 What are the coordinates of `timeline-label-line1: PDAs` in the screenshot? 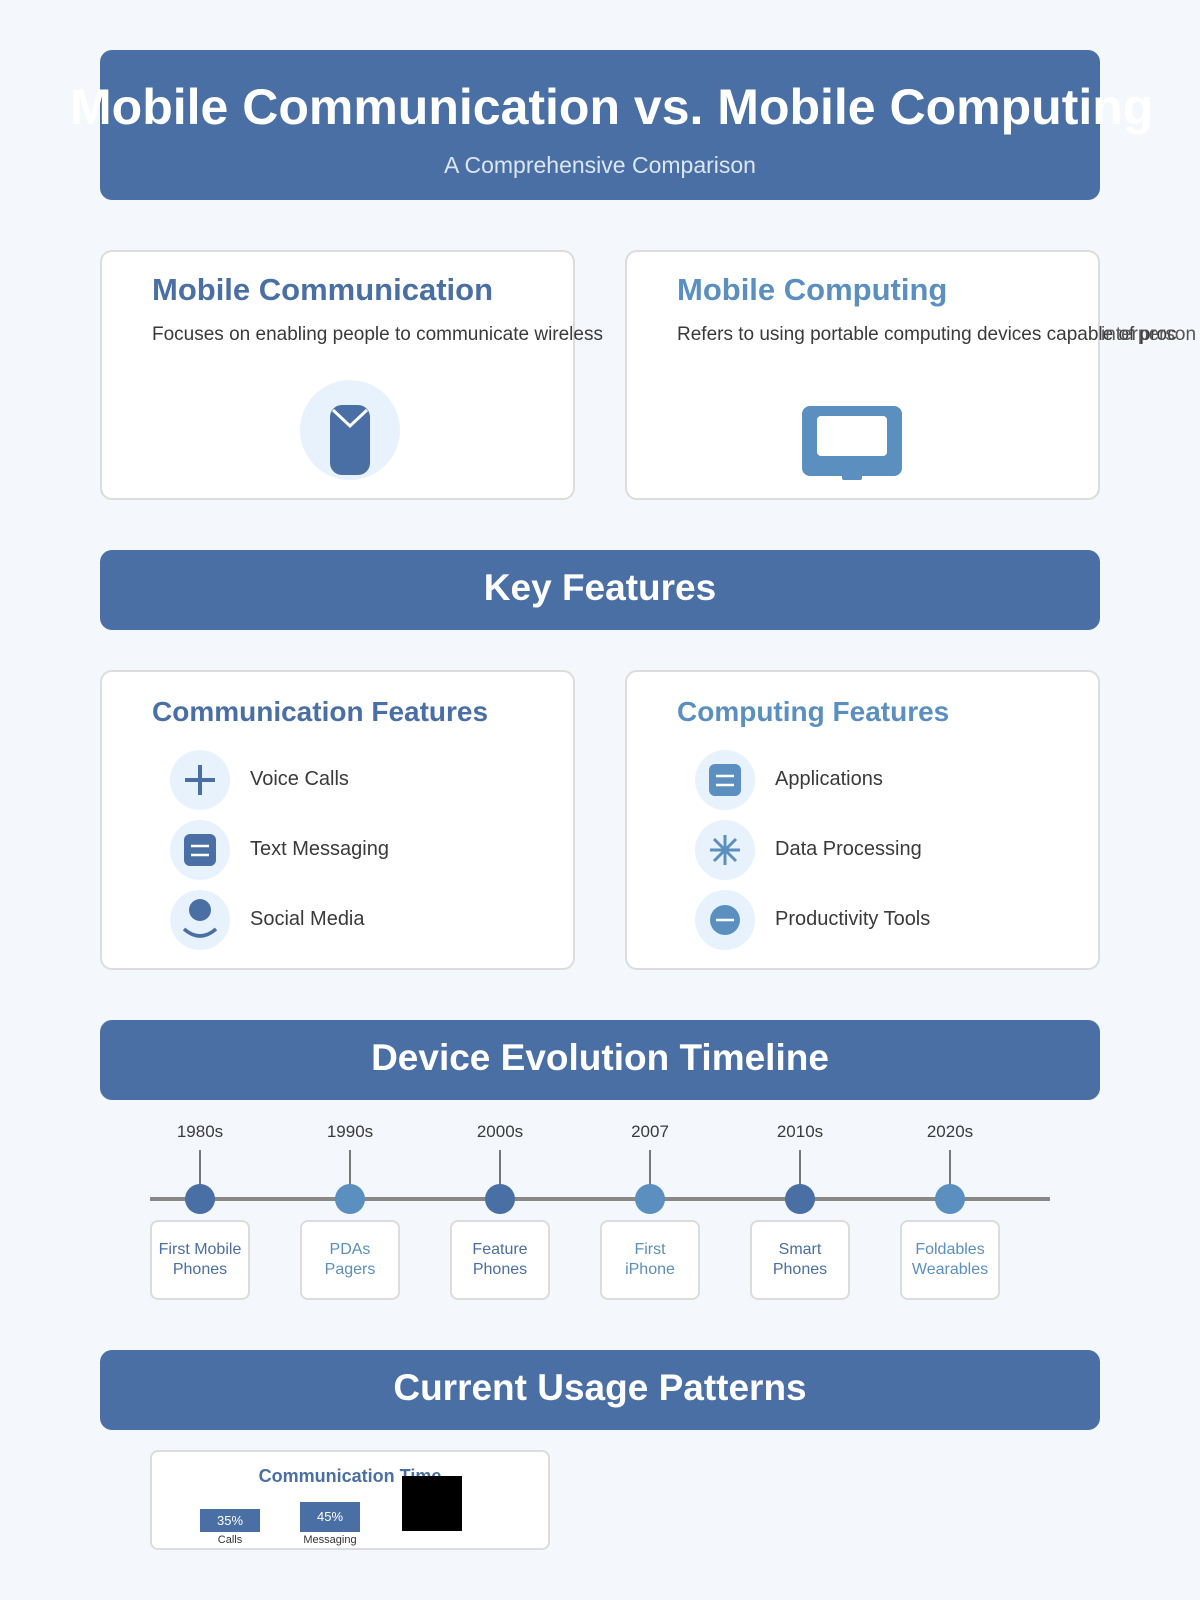 It's located at (350, 1249).